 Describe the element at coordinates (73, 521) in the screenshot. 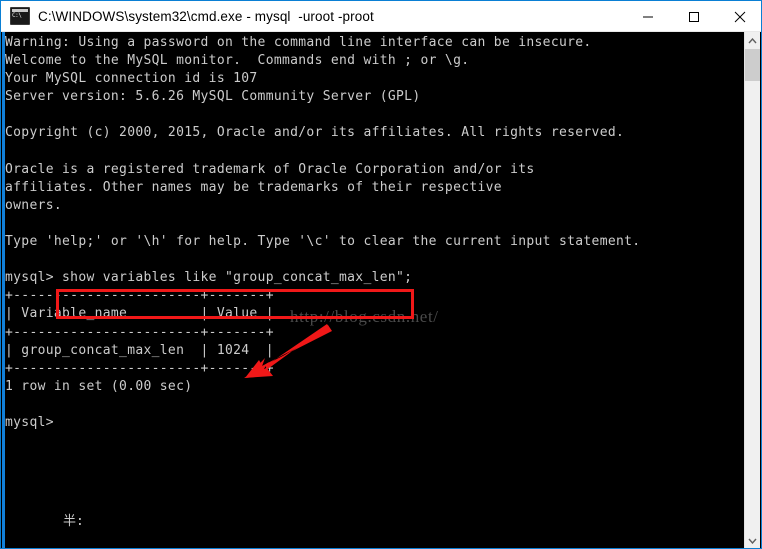

I see `ime-indicator: 半:` at that location.